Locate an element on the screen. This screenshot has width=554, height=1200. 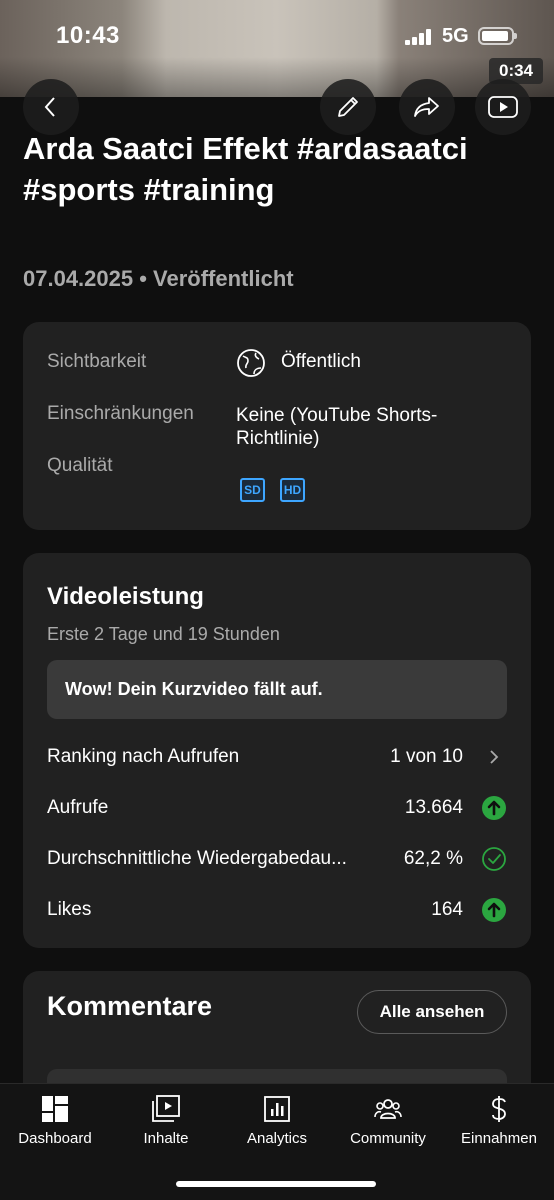
quality-label: Qualität is located at coordinates (80, 465).